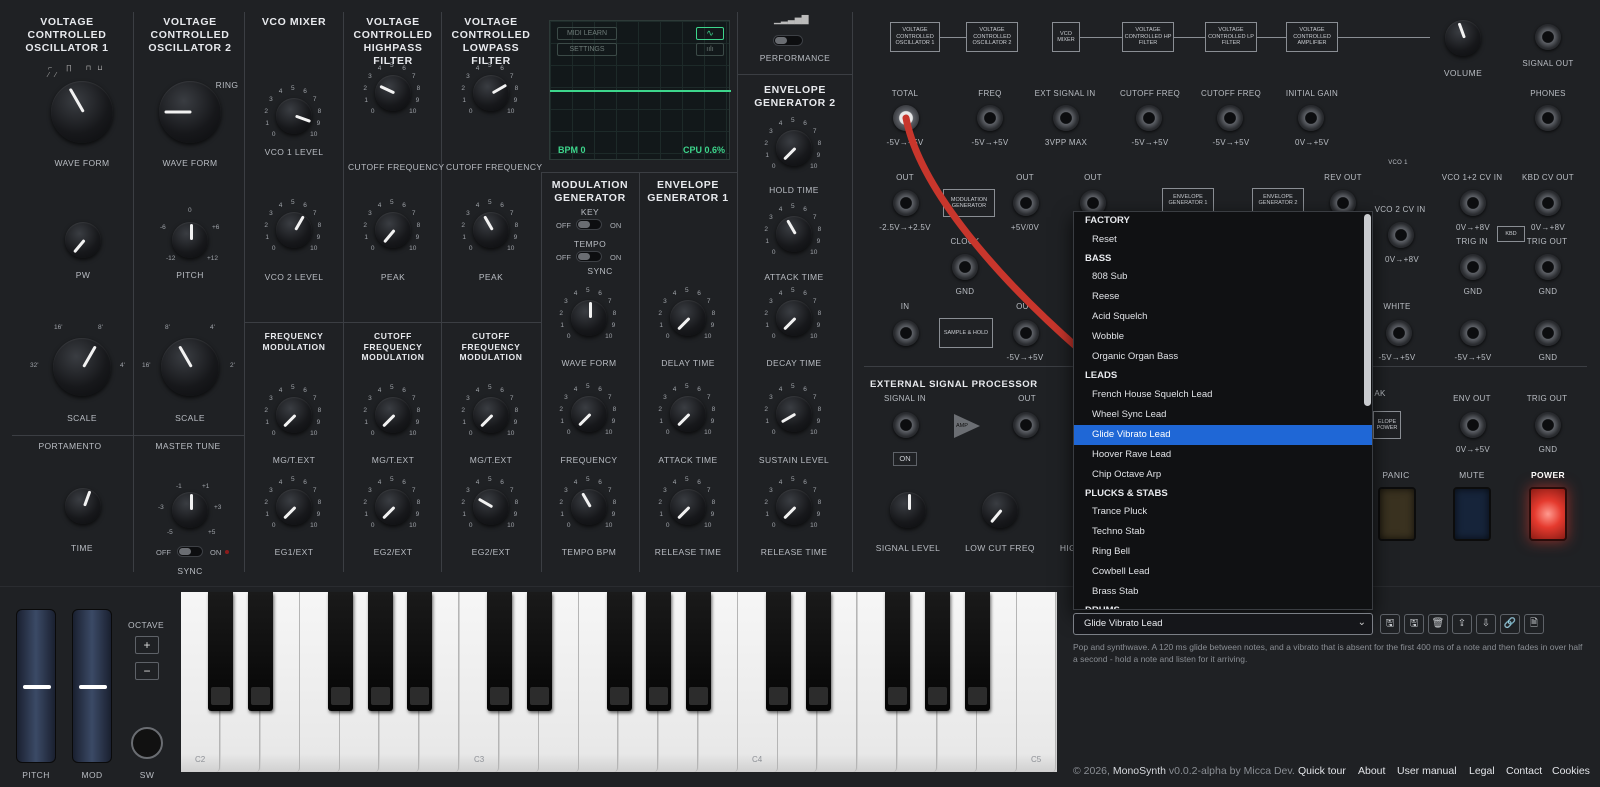  What do you see at coordinates (83, 506) in the screenshot?
I see `portamento-time-knob` at bounding box center [83, 506].